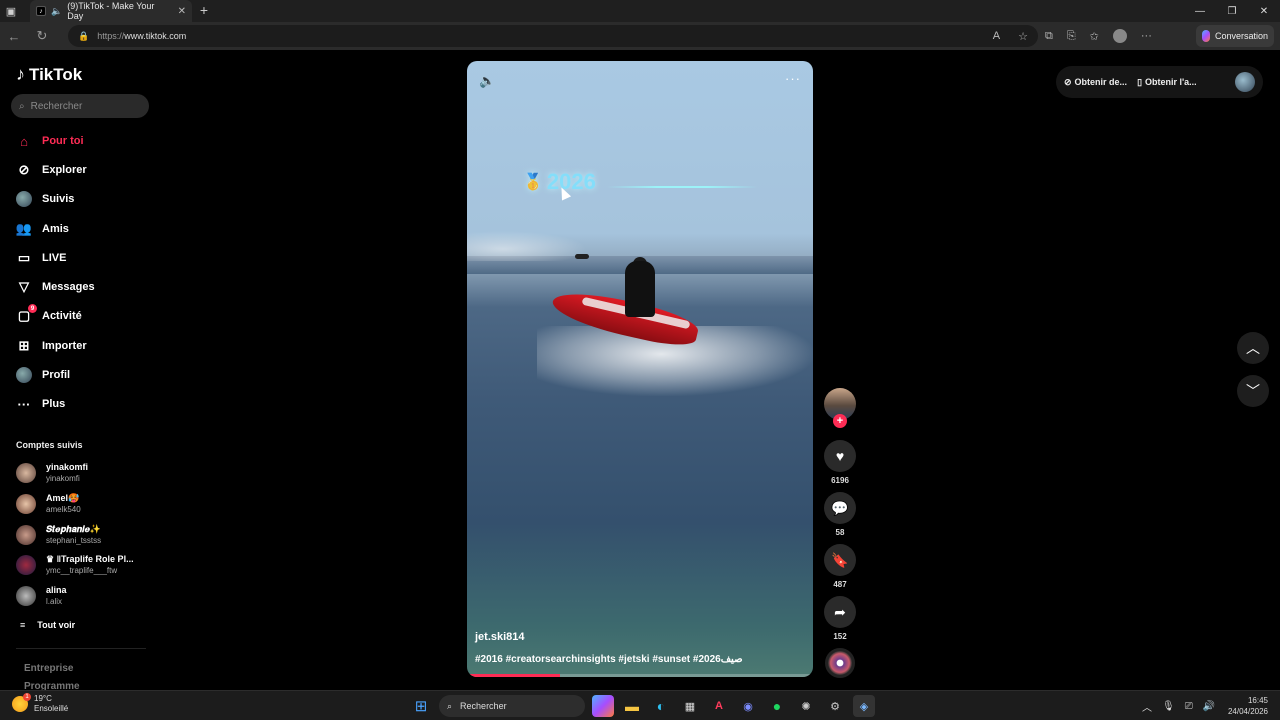 This screenshot has width=1280, height=720. What do you see at coordinates (182, 11) in the screenshot?
I see `tab-close-icon: ✕` at bounding box center [182, 11].